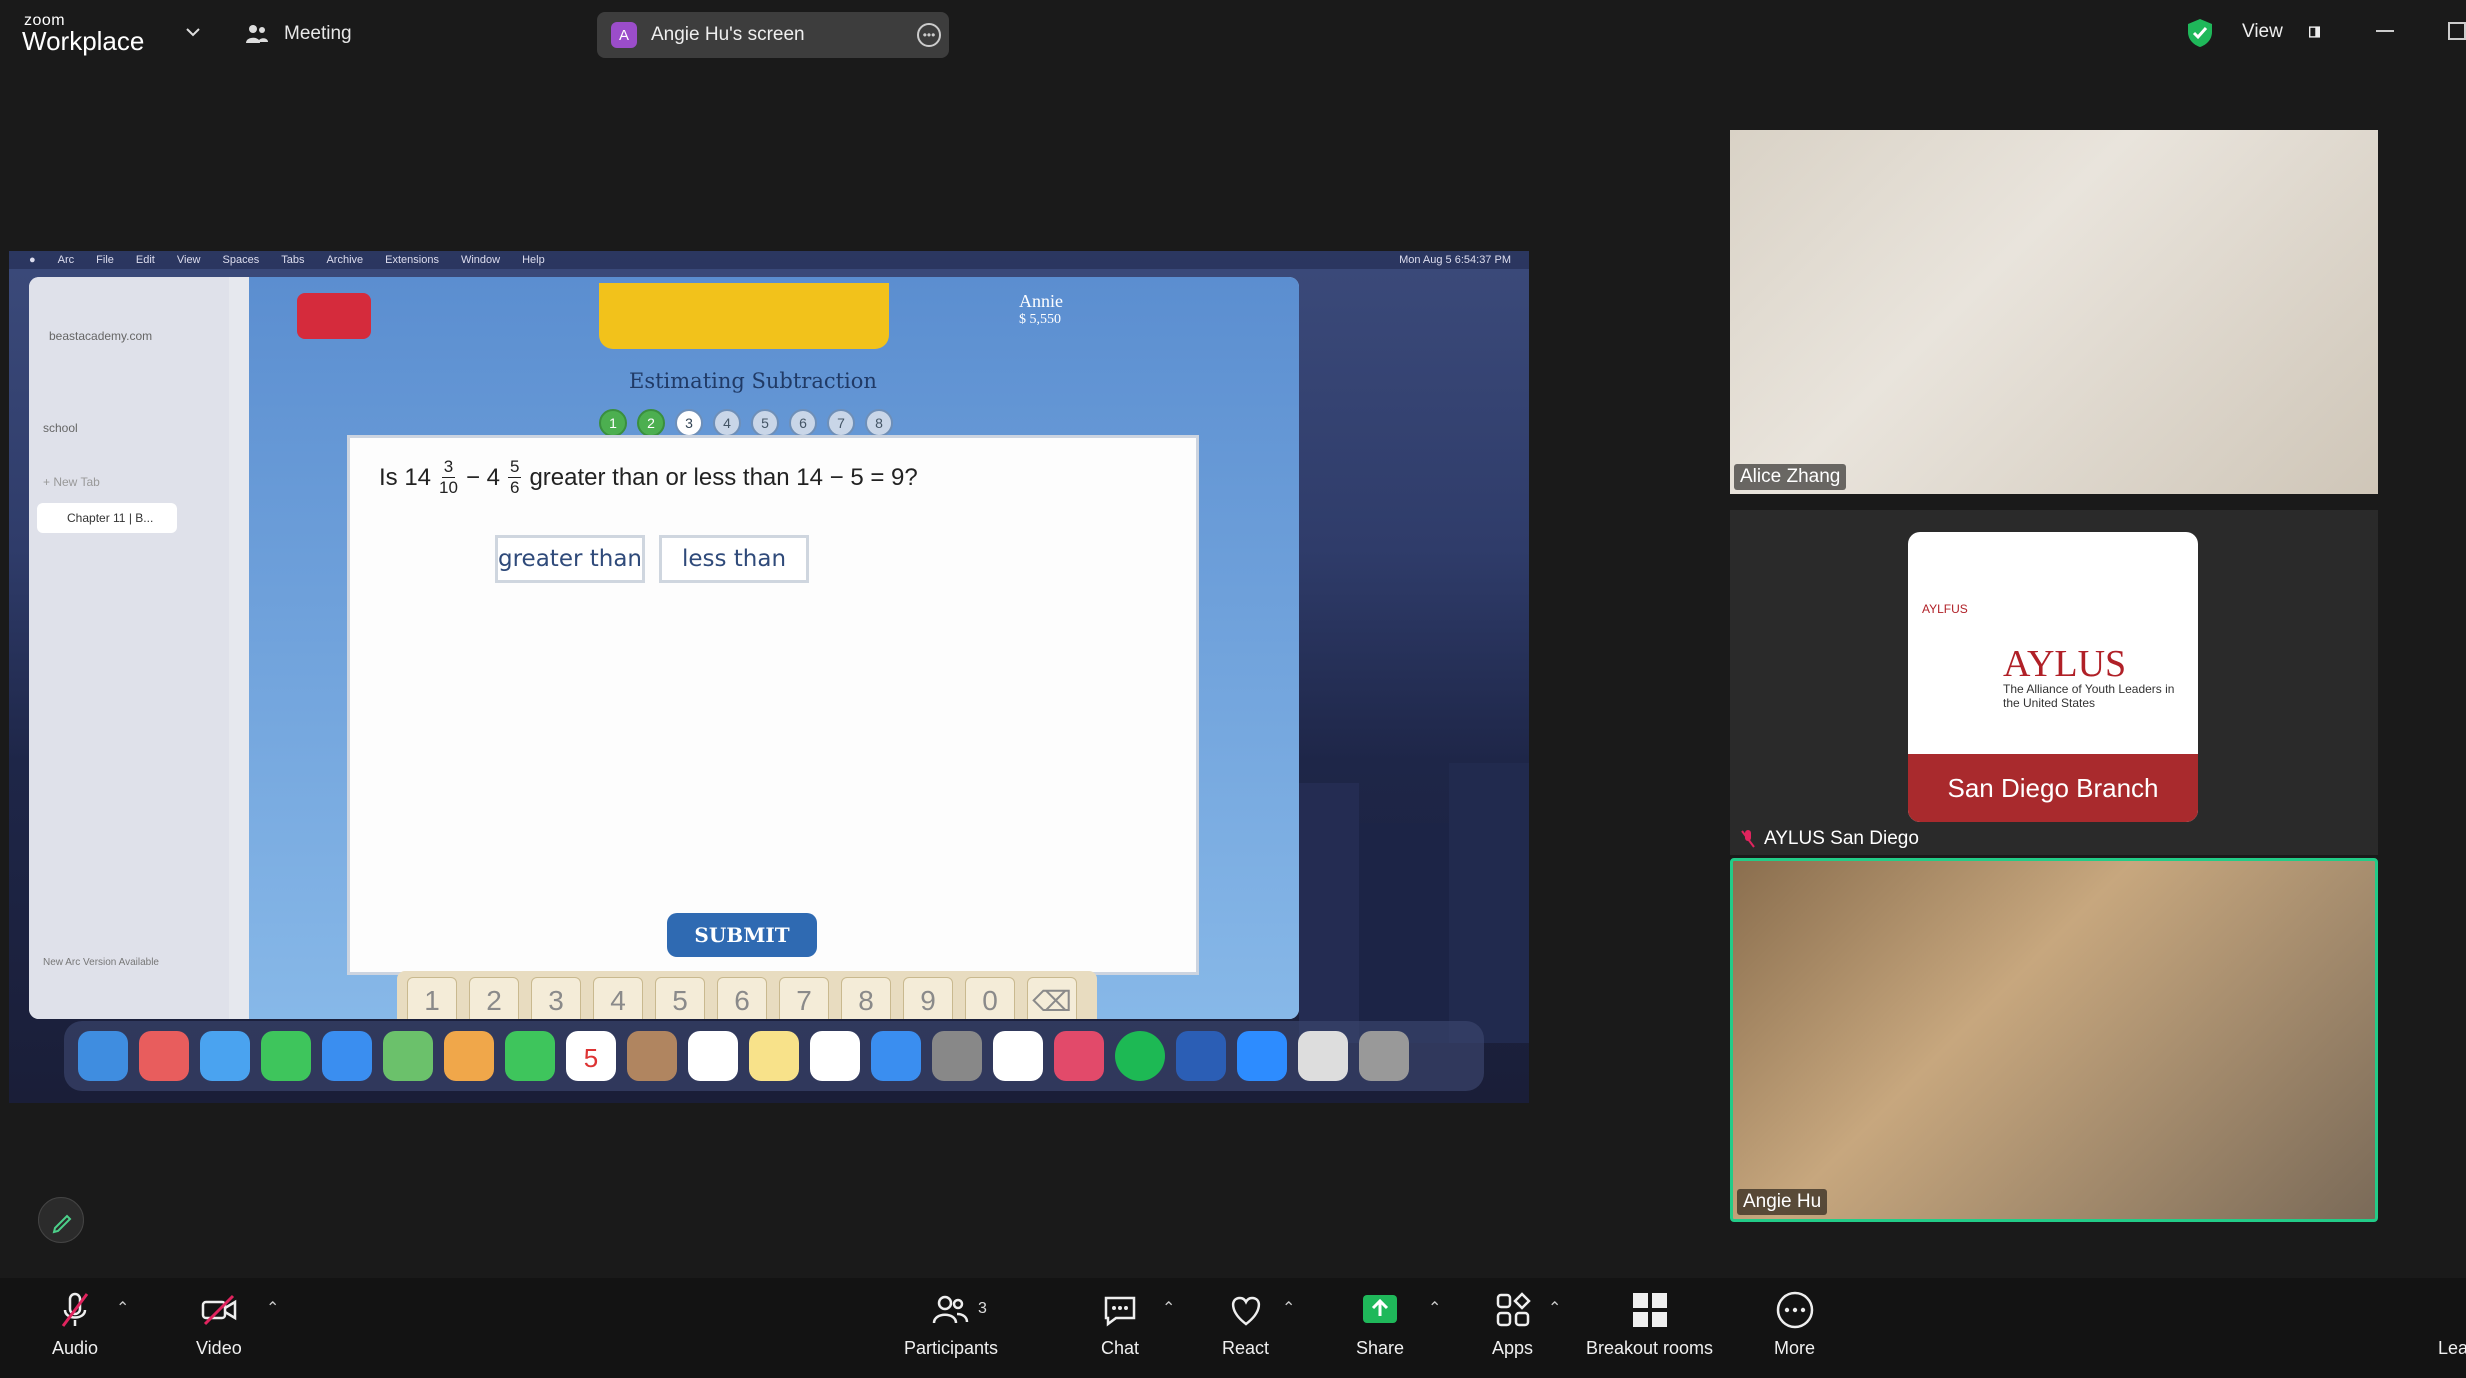  I want to click on chat-button: Chat, so click(1120, 1324).